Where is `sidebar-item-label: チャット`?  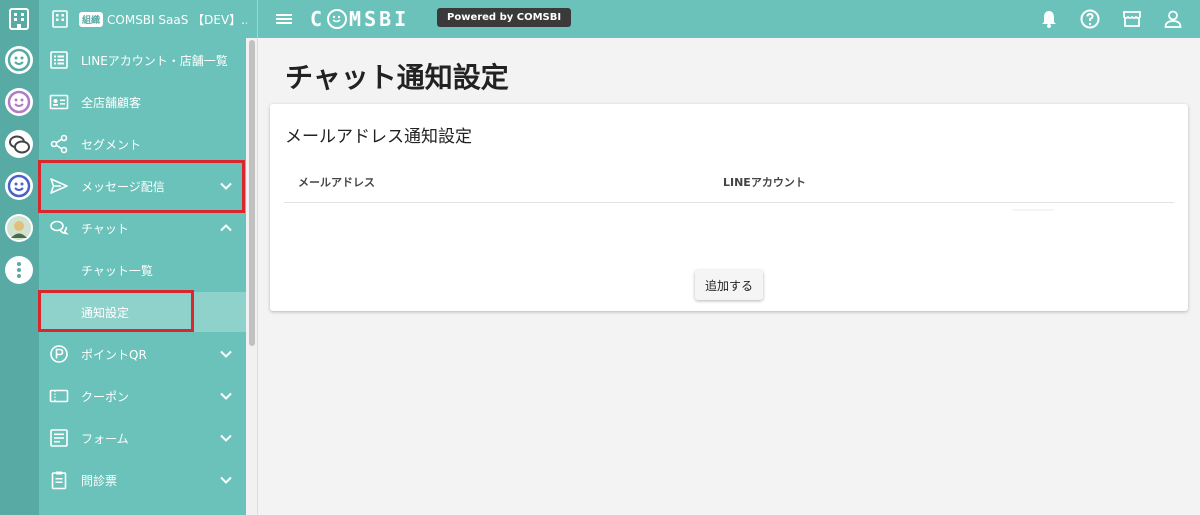
sidebar-item-label: チャット is located at coordinates (105, 228).